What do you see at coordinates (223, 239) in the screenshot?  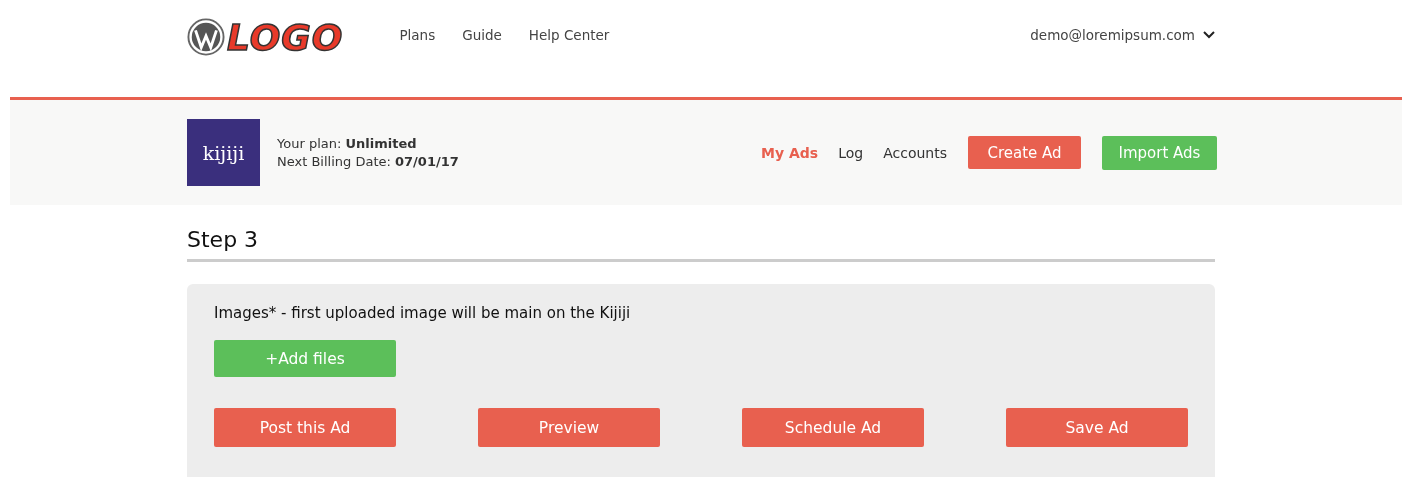 I see `step-heading: Step 3` at bounding box center [223, 239].